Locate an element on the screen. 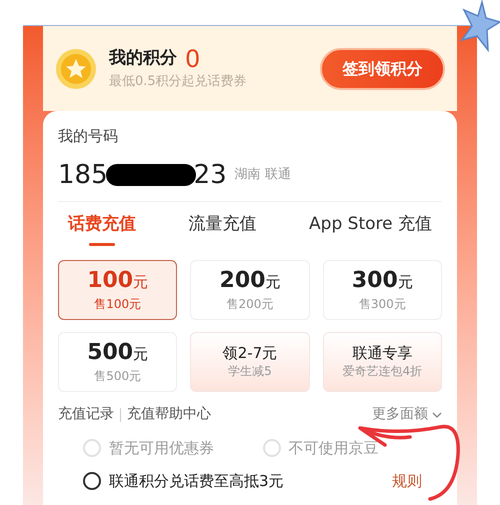  option-label: 联通积分兑话费至高抵3元 is located at coordinates (196, 481).